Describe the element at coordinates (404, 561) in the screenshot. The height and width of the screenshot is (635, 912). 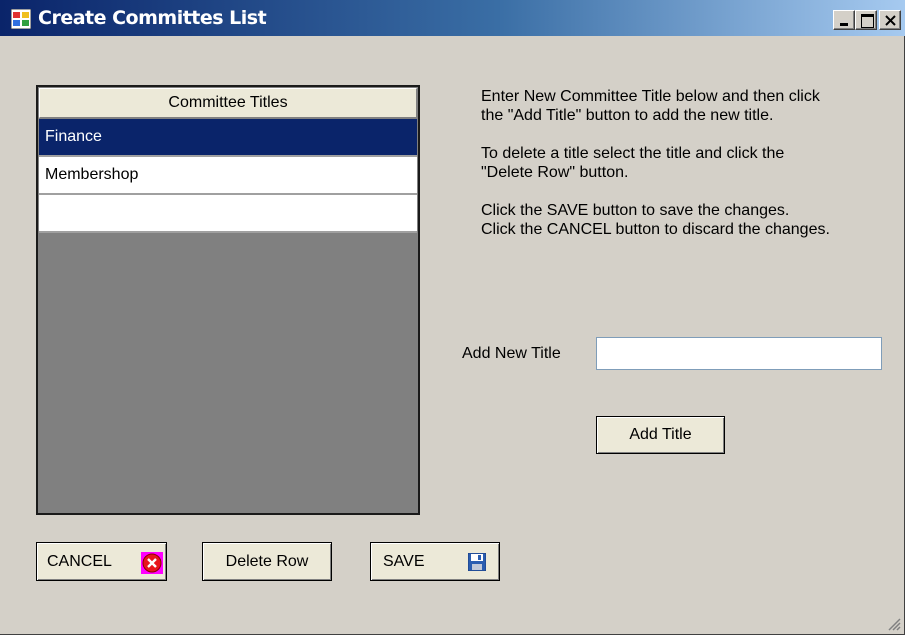
I see `save-label: SAVE` at that location.